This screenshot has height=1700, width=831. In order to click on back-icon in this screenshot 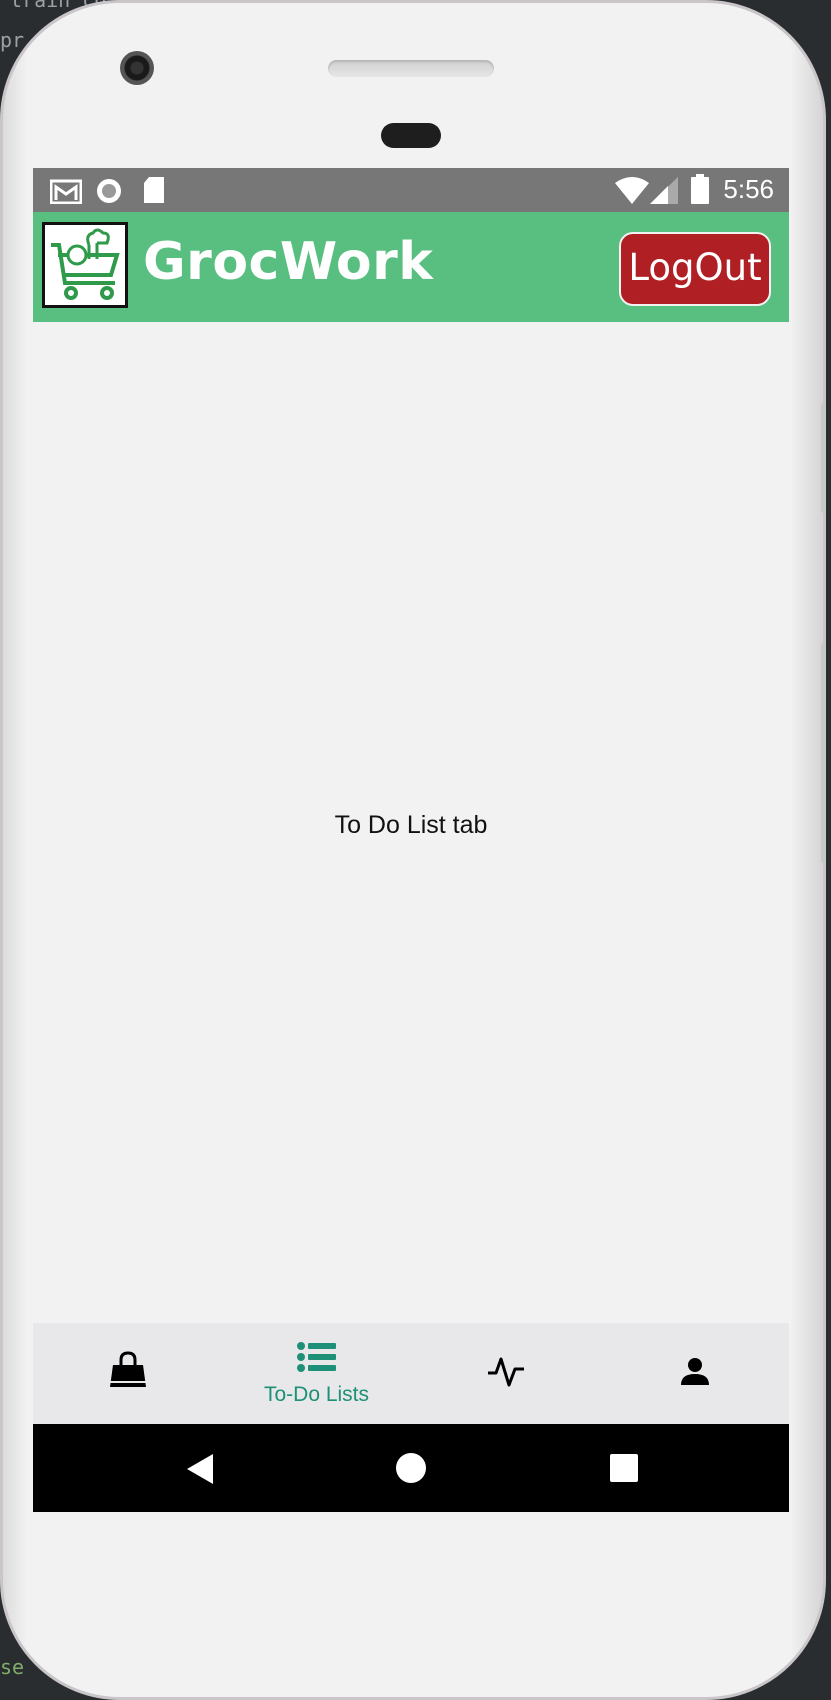, I will do `click(200, 1471)`.